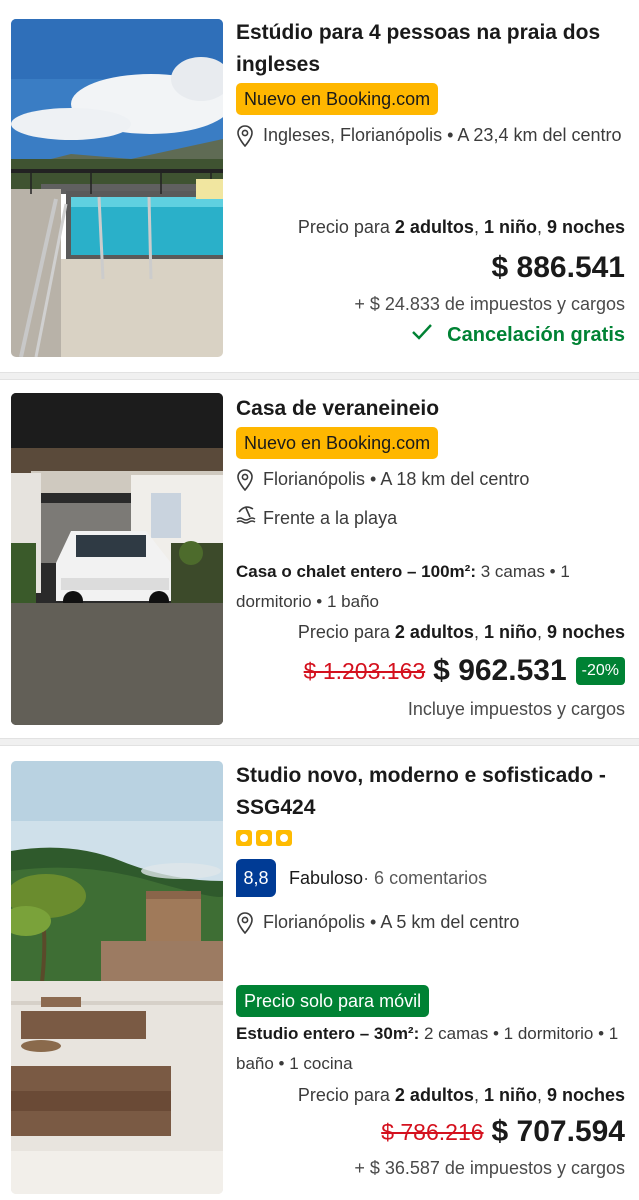 The image size is (639, 1200). What do you see at coordinates (430, 518) in the screenshot?
I see `beachfront: Frente a la playa` at bounding box center [430, 518].